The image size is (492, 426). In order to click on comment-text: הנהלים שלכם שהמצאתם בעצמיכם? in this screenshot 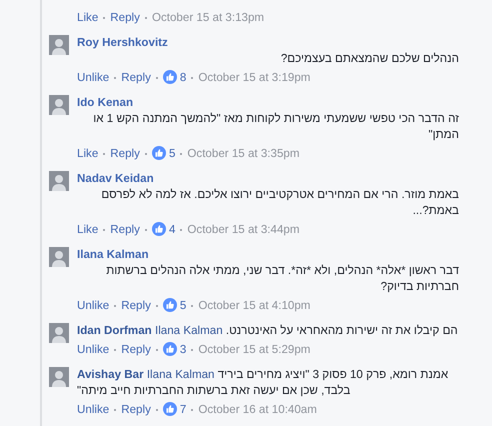, I will do `click(369, 59)`.